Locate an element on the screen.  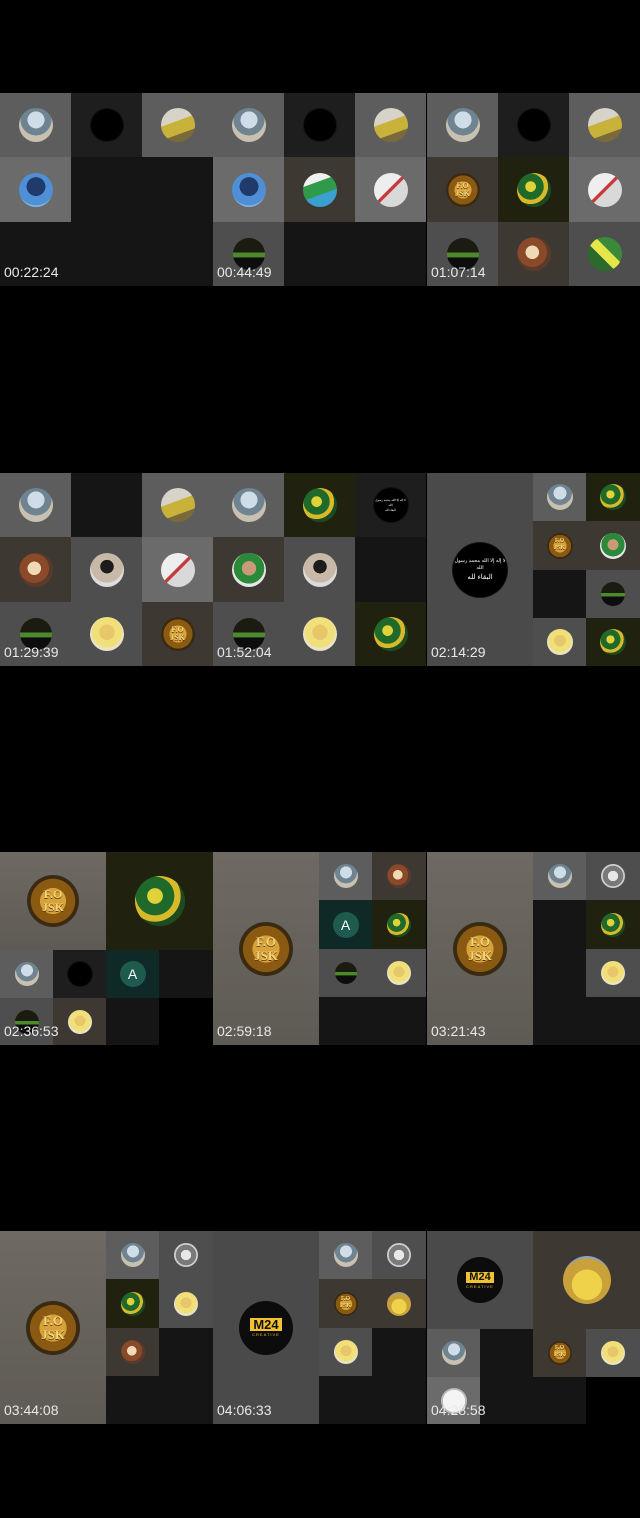
timestamp: 01:52:04 is located at coordinates (244, 652).